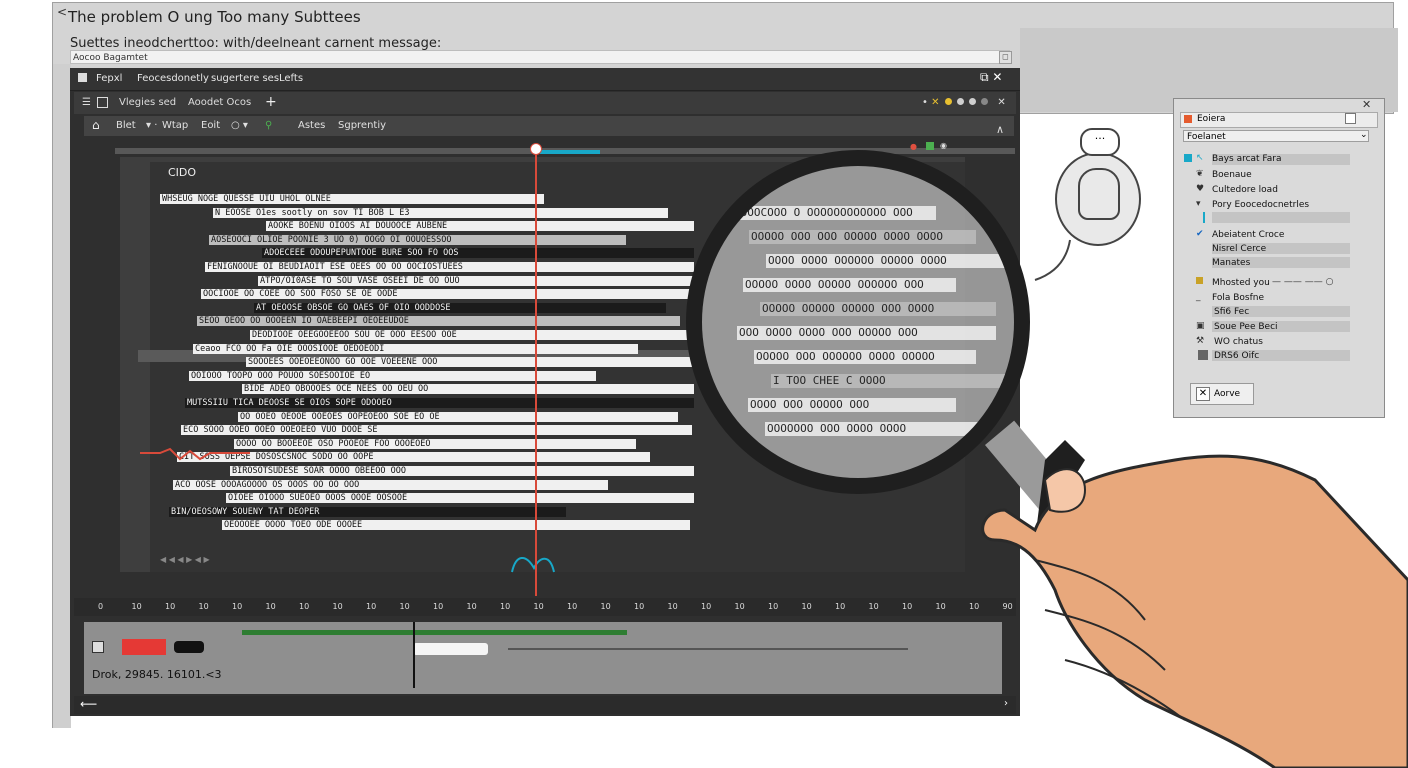  Describe the element at coordinates (913, 146) in the screenshot. I see `red-mark-icon: ●` at that location.